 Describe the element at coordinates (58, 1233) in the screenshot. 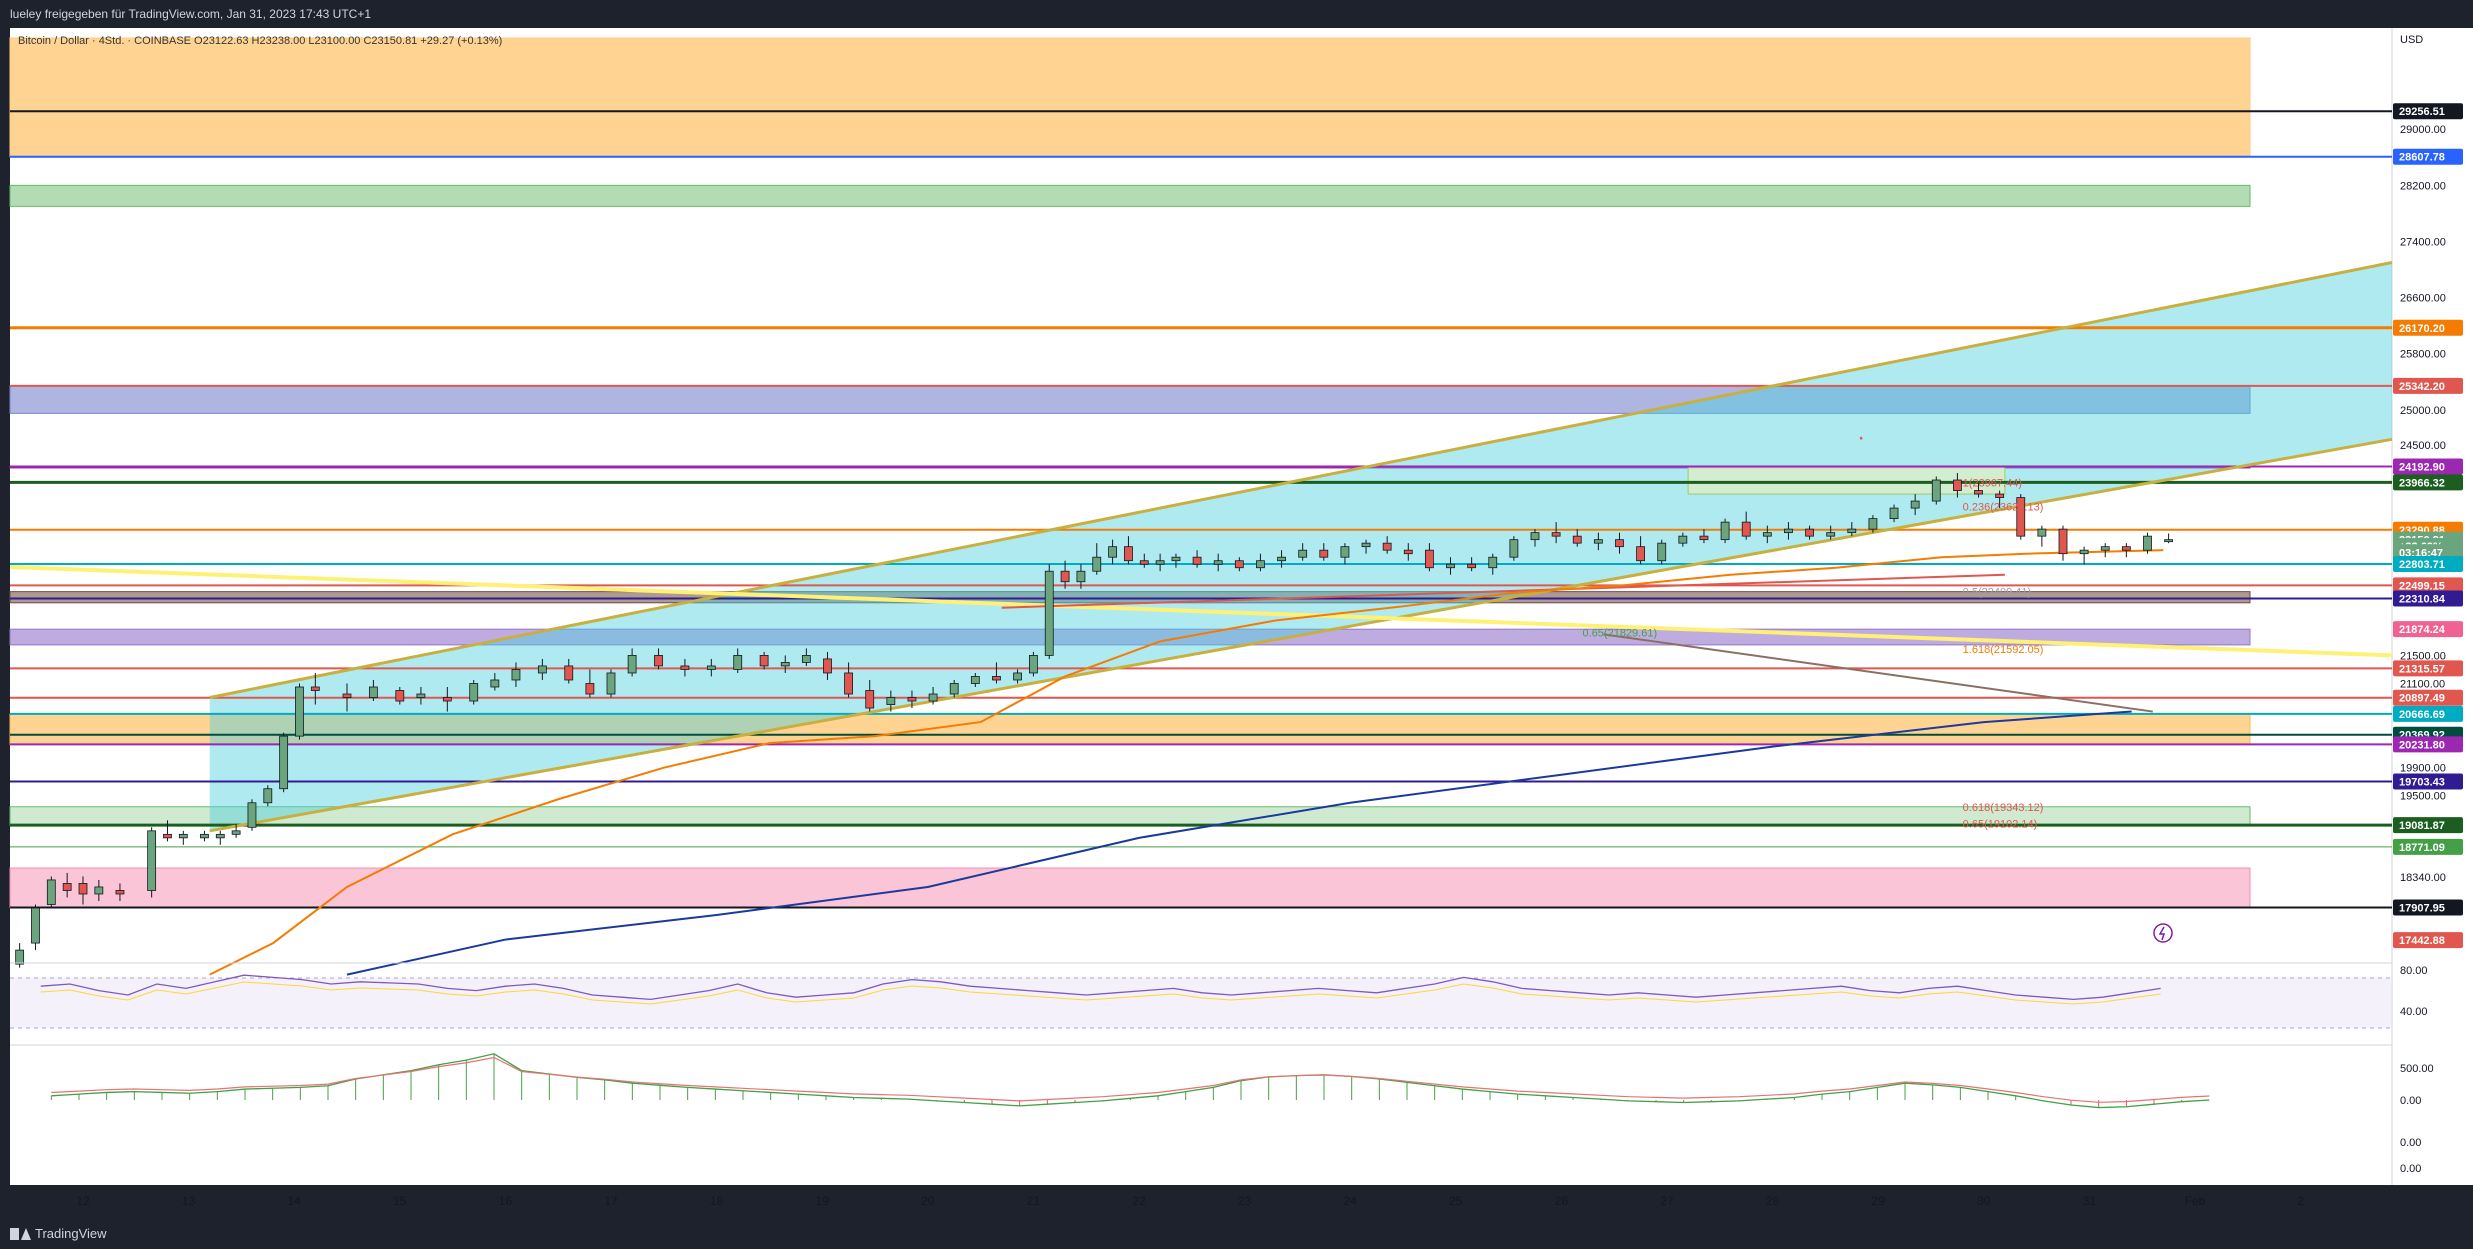

I see `tradingview-logo: TradingView` at that location.